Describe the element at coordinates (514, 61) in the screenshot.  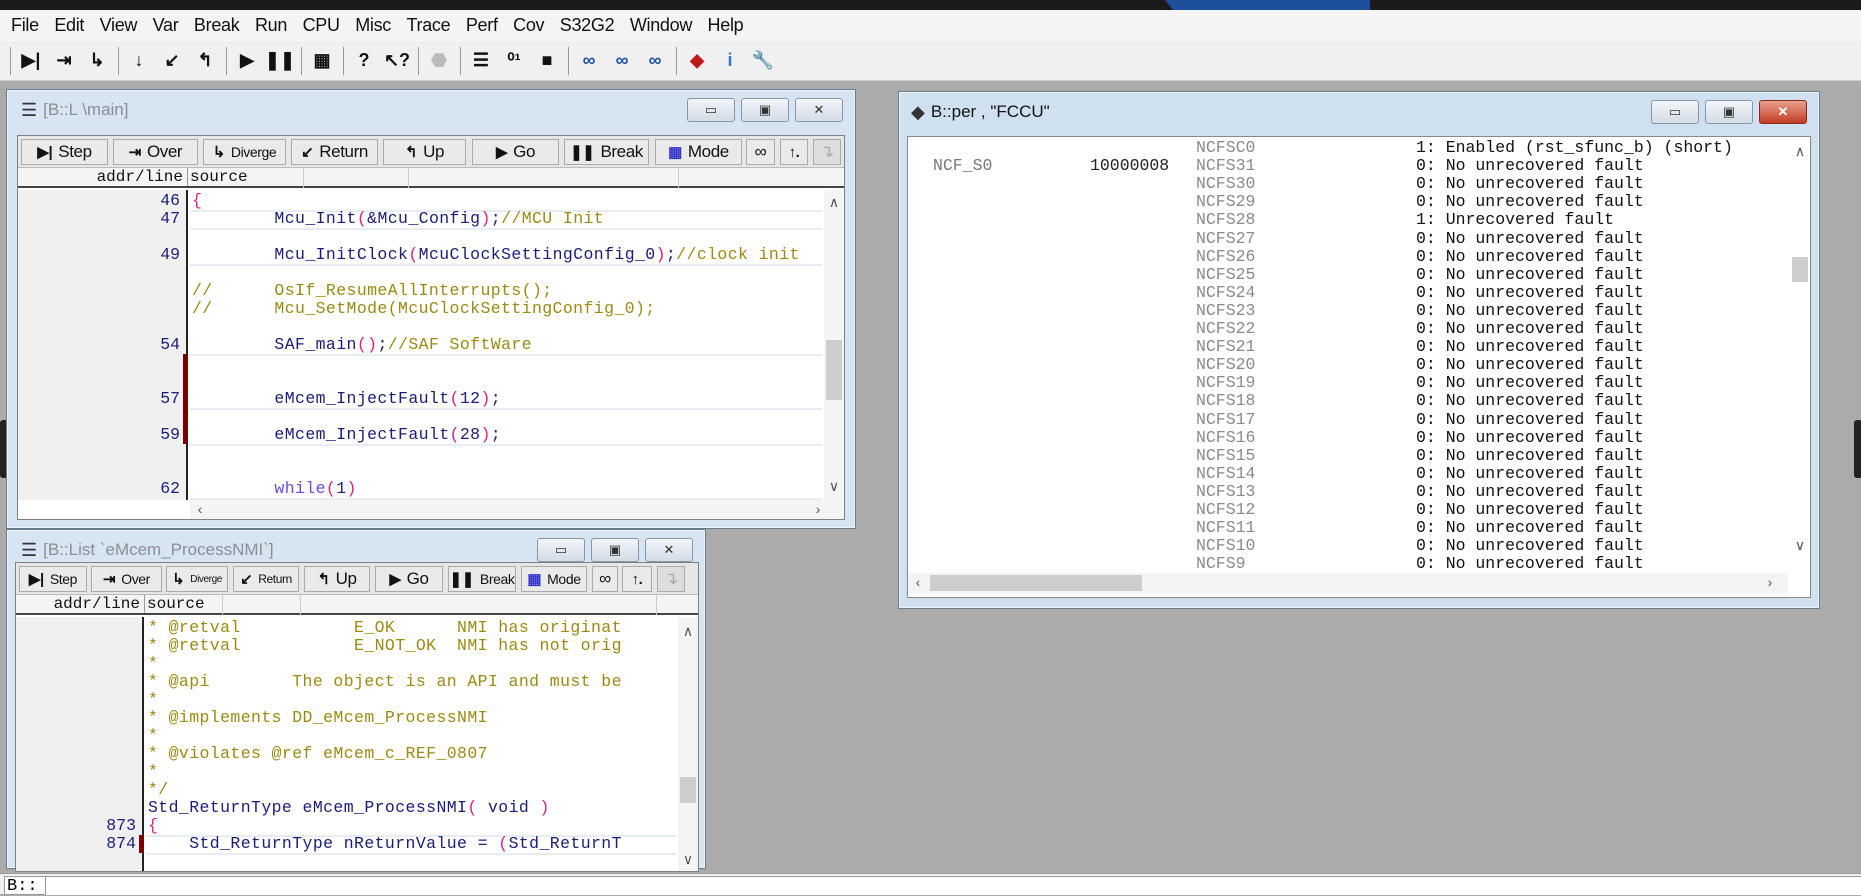
I see `memory-dump-button: ⁰¹` at that location.